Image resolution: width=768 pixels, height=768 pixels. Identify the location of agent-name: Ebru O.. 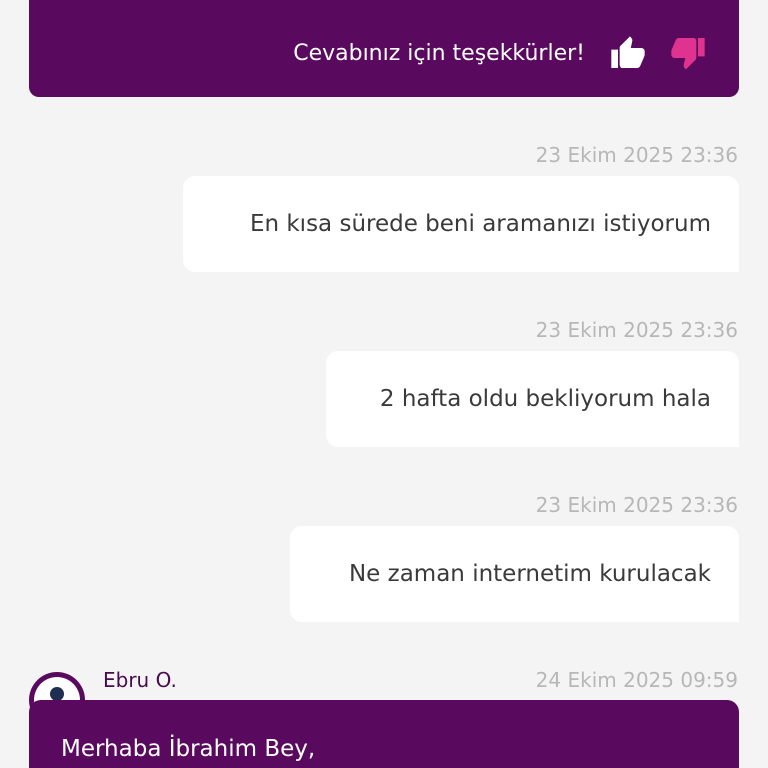
(140, 680).